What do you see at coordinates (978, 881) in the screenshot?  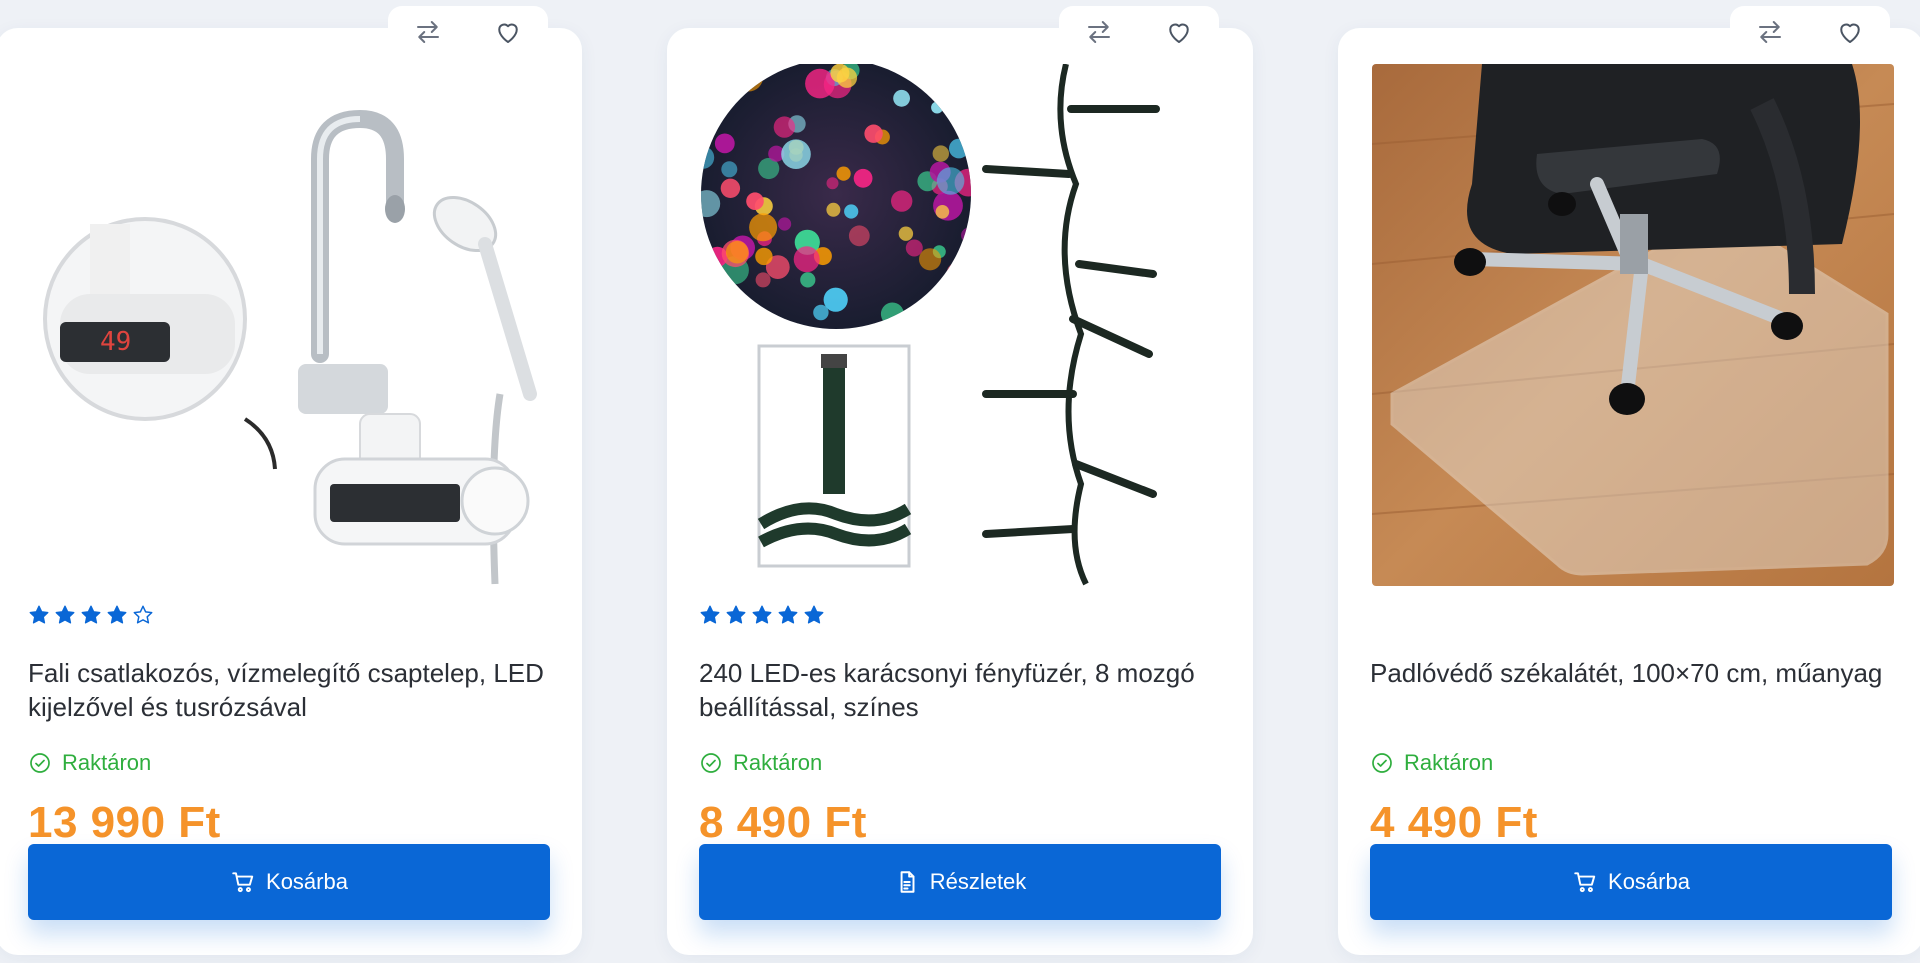 I see `button-label: Részletek` at bounding box center [978, 881].